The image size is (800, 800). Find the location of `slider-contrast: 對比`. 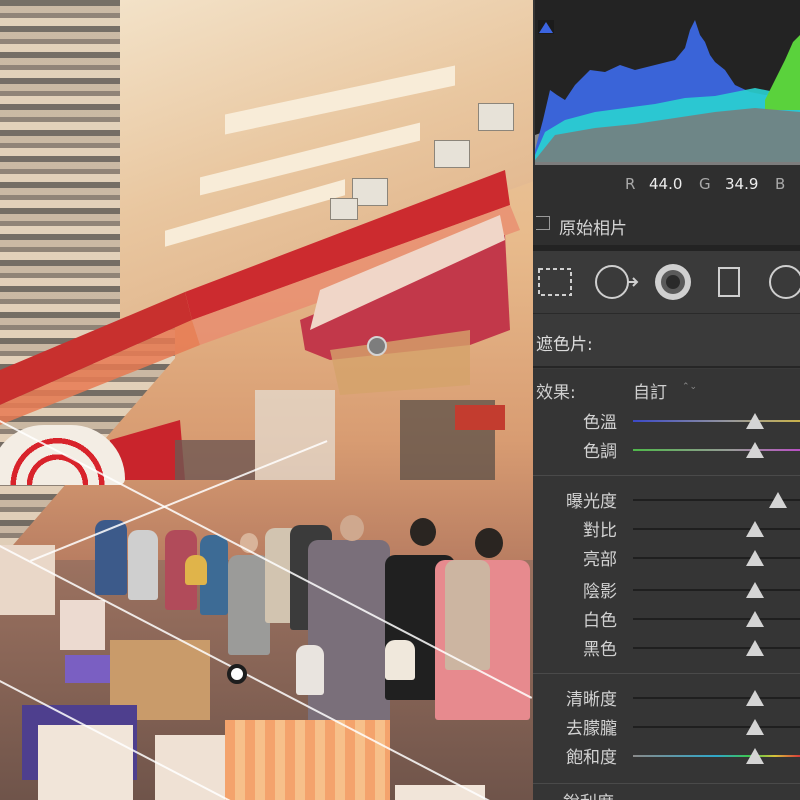

slider-contrast: 對比 is located at coordinates (666, 528).